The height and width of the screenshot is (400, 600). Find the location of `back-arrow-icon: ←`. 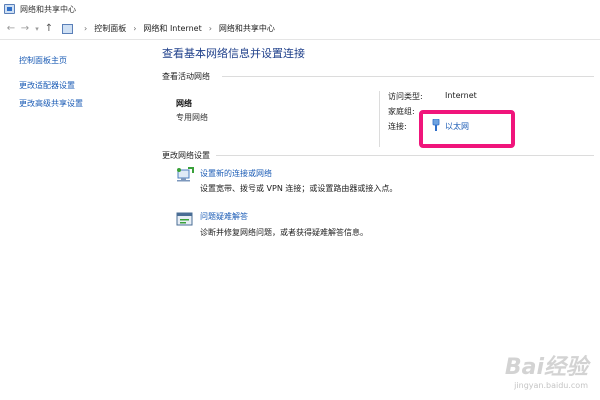

back-arrow-icon: ← is located at coordinates (11, 28).